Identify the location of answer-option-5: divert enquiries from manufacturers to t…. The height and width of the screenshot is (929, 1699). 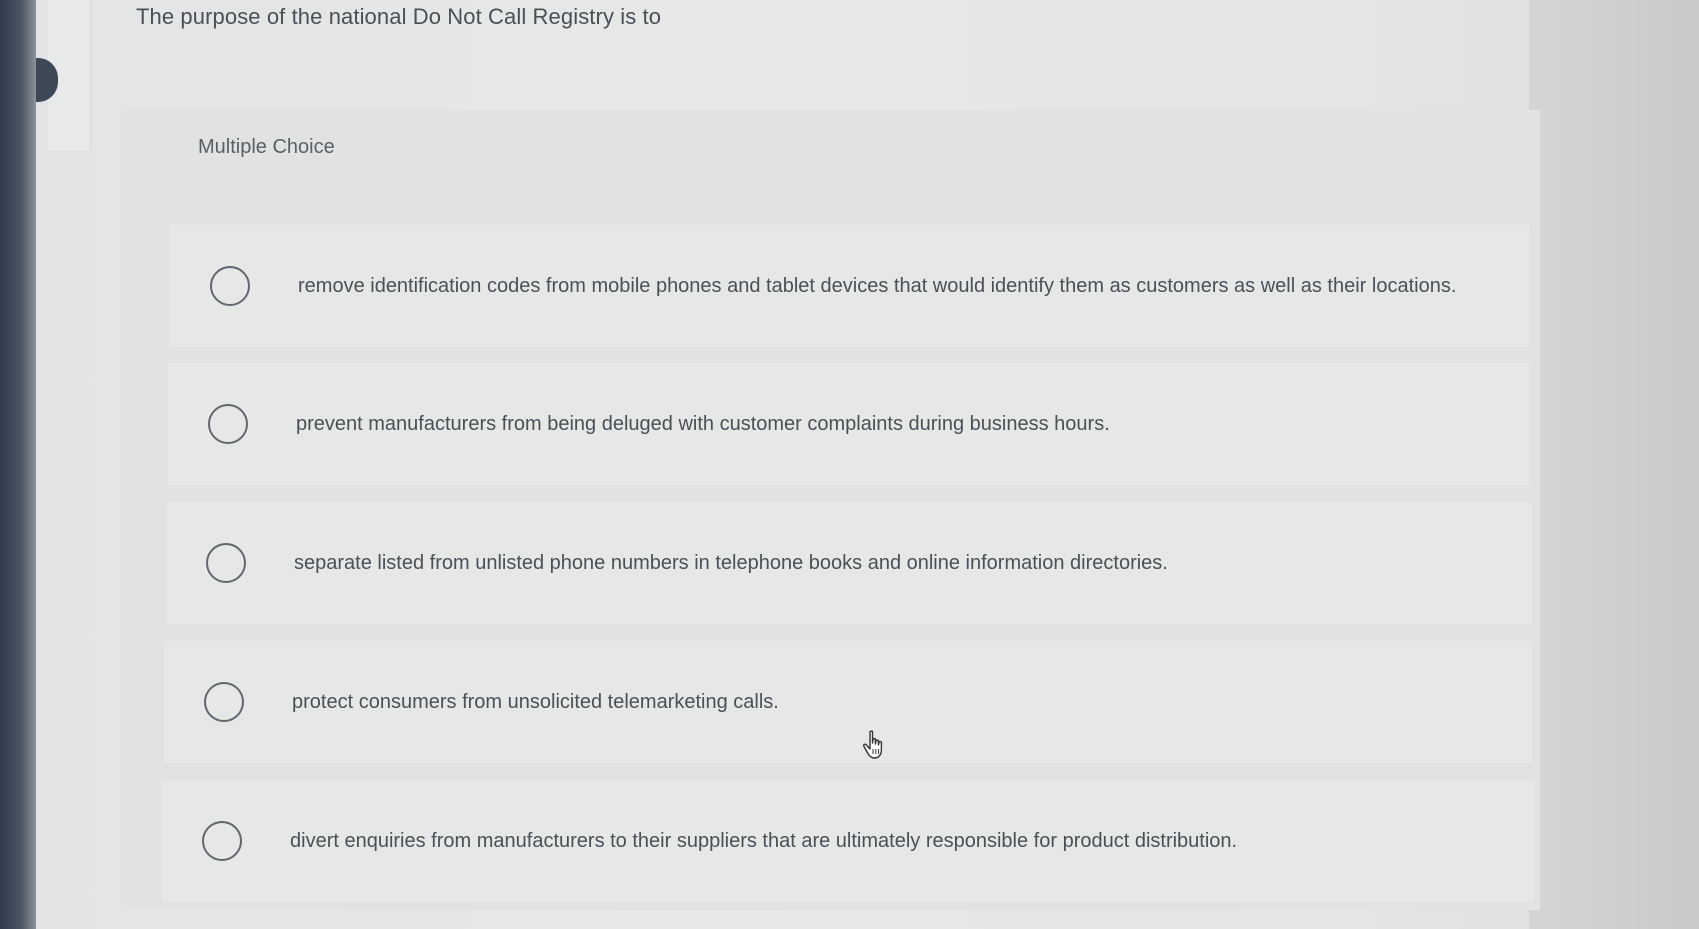
(848, 841).